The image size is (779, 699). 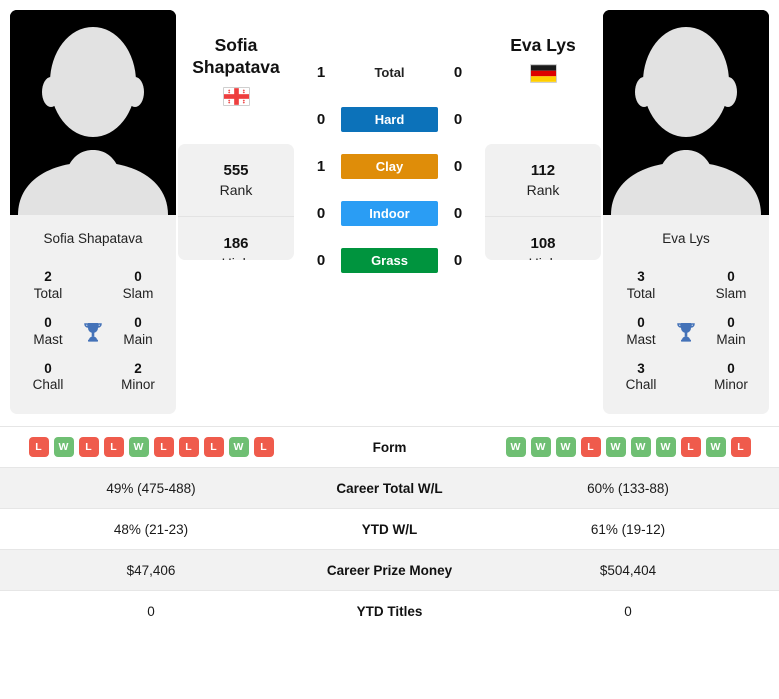 I want to click on left-form-badges: LWLLWLLLWL, so click(x=151, y=447).